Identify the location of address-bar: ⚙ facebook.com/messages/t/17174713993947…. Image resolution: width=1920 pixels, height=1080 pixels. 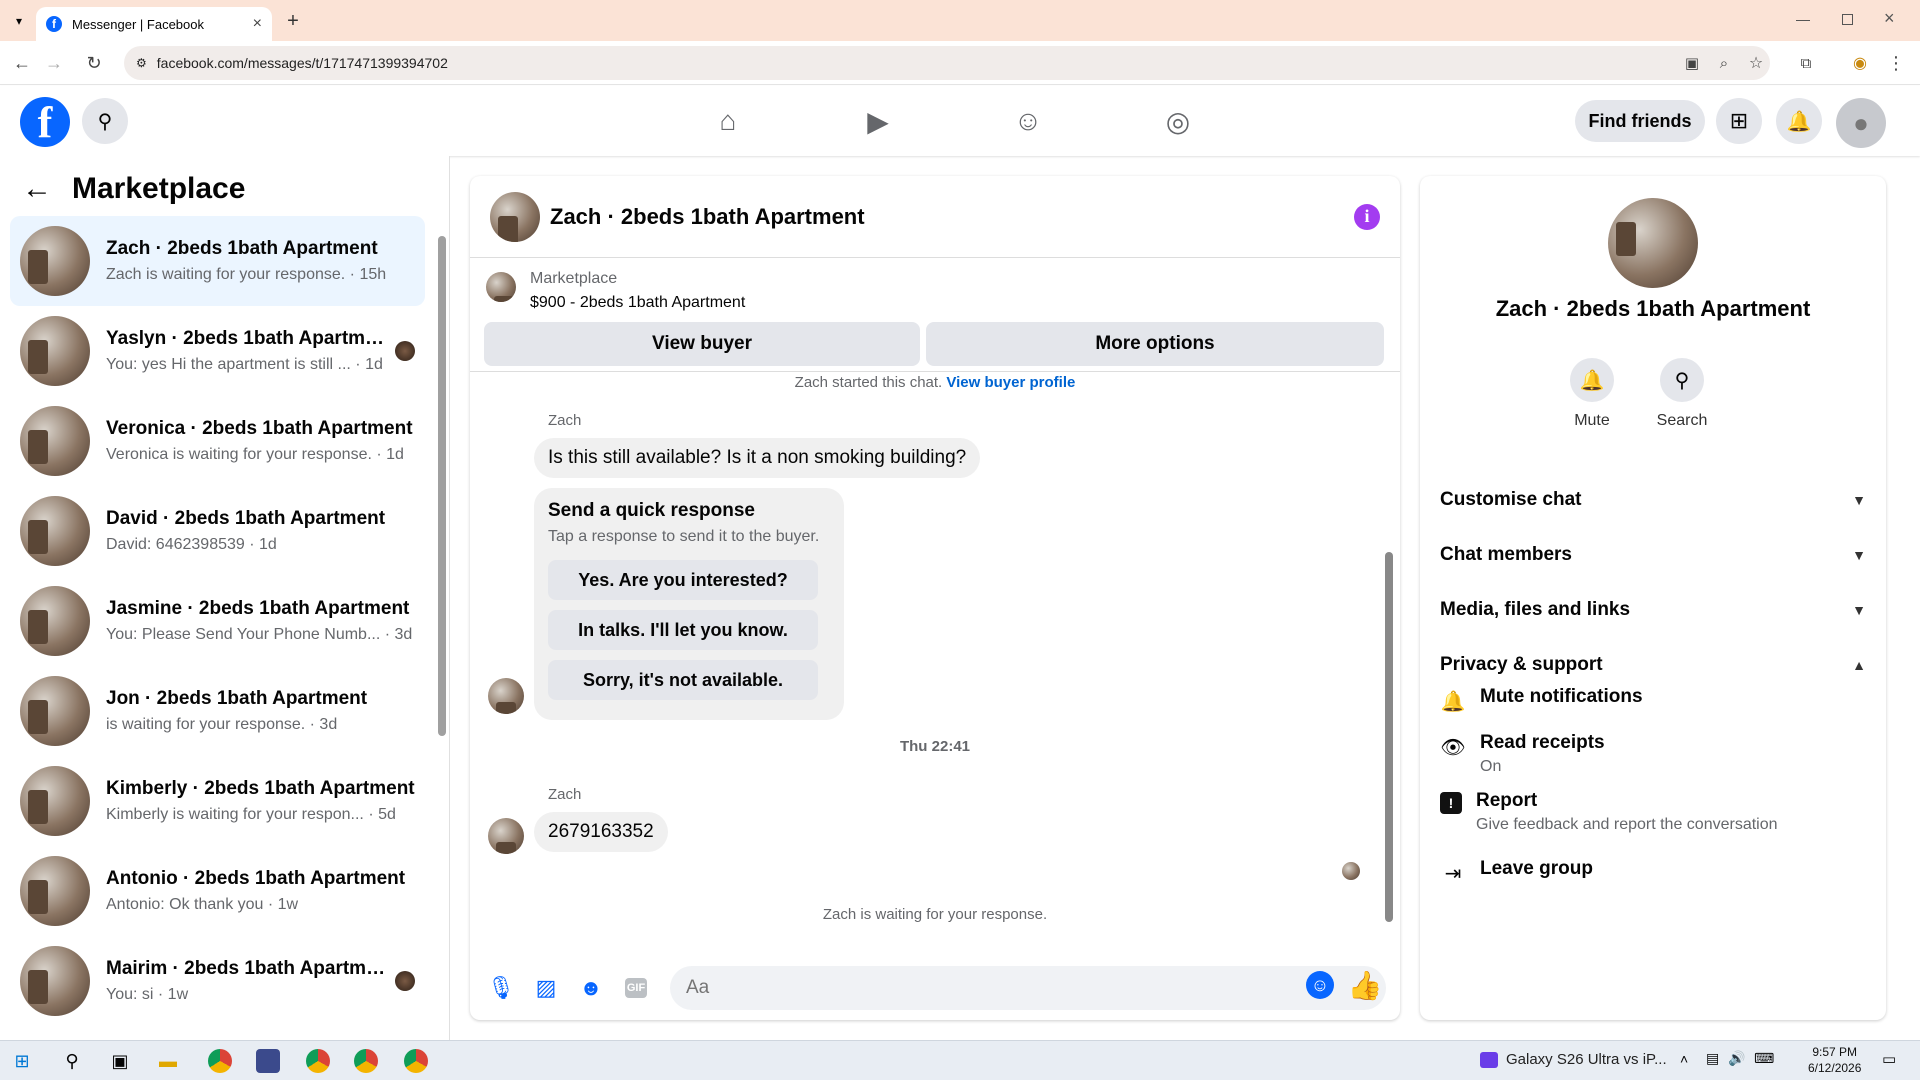
(947, 63).